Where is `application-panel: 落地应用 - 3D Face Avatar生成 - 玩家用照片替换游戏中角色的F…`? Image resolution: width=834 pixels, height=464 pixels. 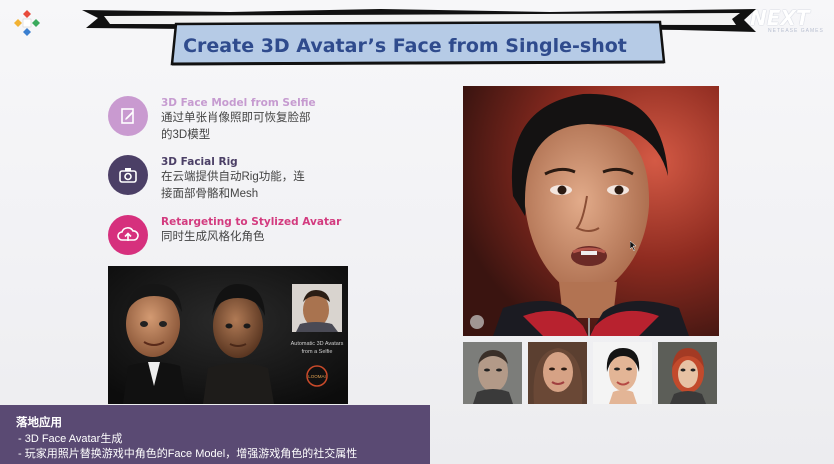
application-panel: 落地应用 - 3D Face Avatar生成 - 玩家用照片替换游戏中角色的F… is located at coordinates (215, 434).